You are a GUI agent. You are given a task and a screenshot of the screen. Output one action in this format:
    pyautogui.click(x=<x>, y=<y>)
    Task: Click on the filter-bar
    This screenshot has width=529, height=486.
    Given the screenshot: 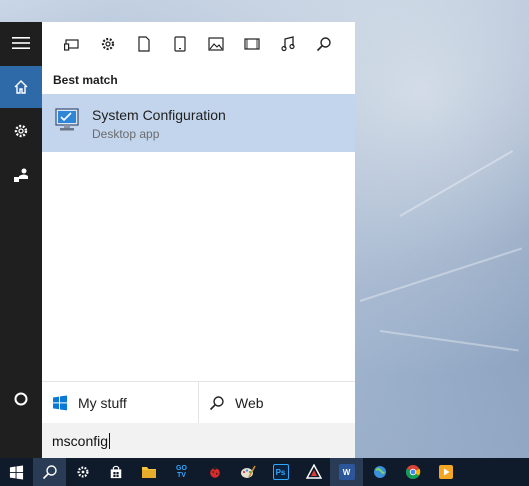 What is the action you would take?
    pyautogui.click(x=198, y=44)
    